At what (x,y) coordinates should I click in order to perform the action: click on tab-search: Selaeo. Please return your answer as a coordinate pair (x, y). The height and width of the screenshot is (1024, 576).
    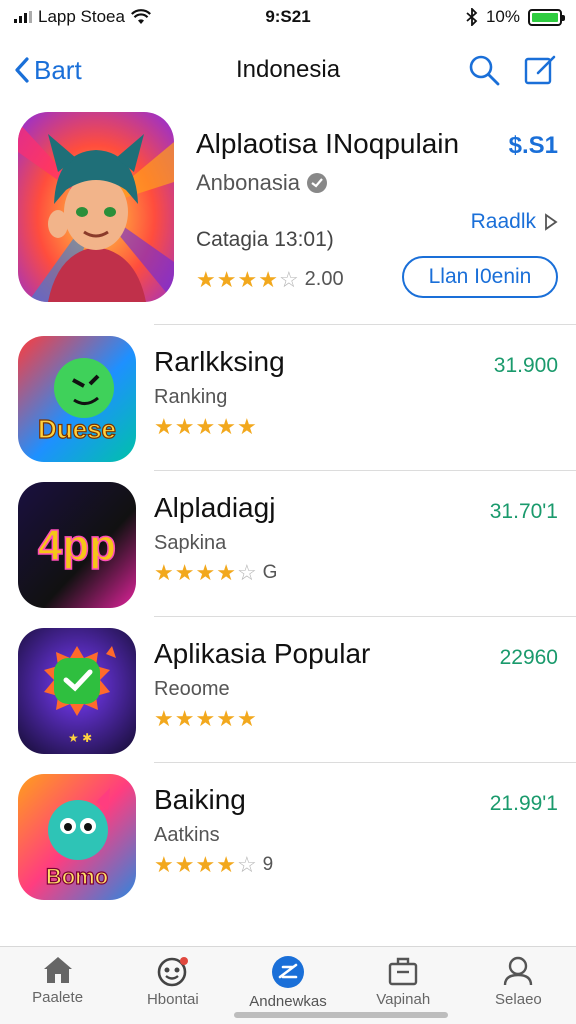
    Looking at the image, I should click on (518, 985).